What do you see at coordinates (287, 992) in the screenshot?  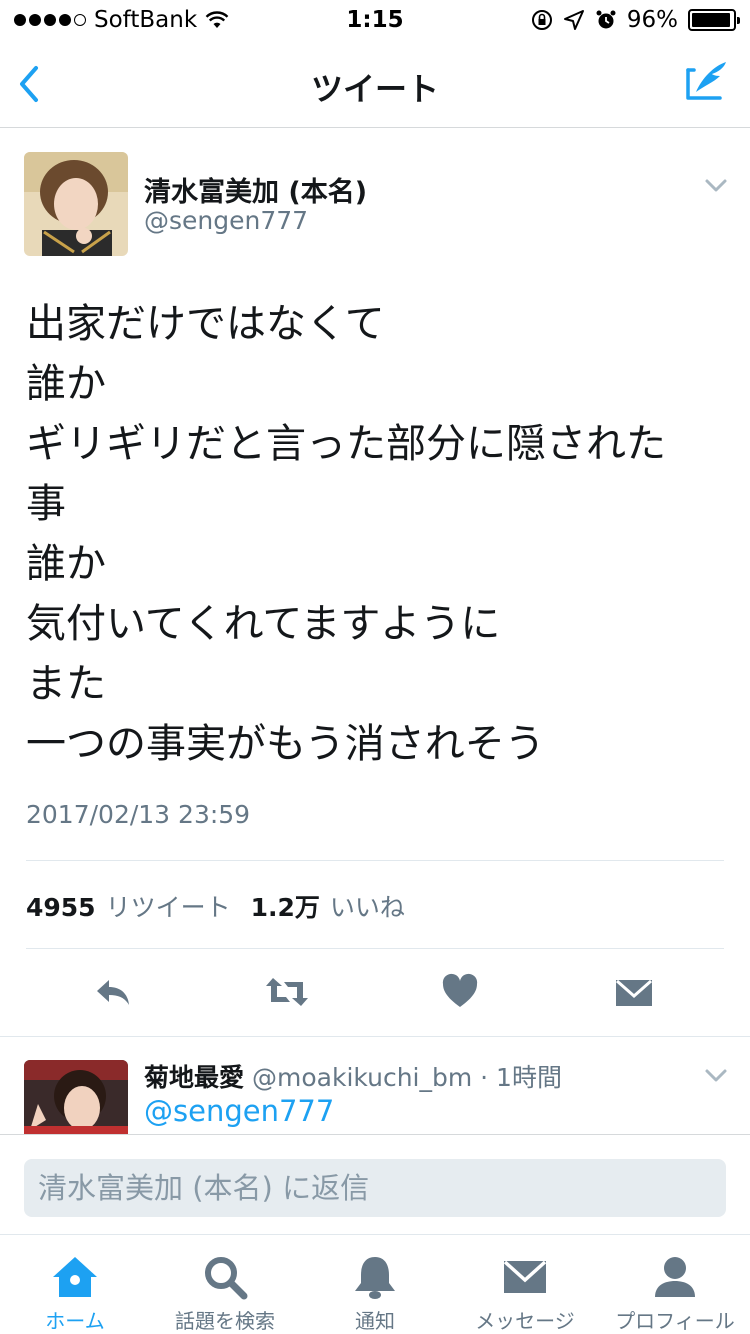 I see `retweet-icon` at bounding box center [287, 992].